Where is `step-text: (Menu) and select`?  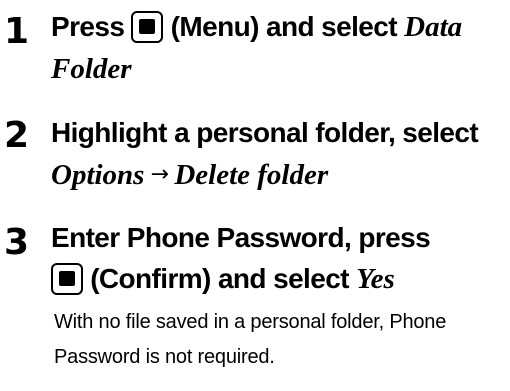 step-text: (Menu) and select is located at coordinates (284, 26).